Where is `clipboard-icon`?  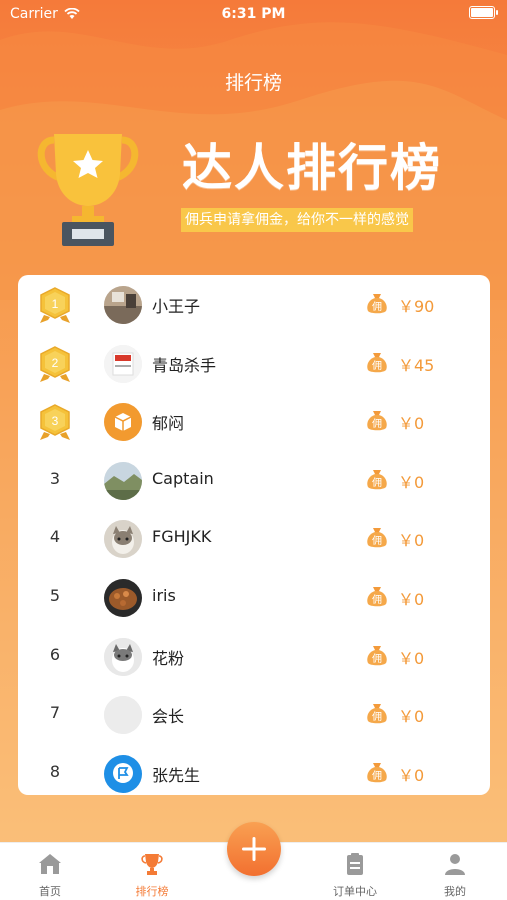 clipboard-icon is located at coordinates (355, 864).